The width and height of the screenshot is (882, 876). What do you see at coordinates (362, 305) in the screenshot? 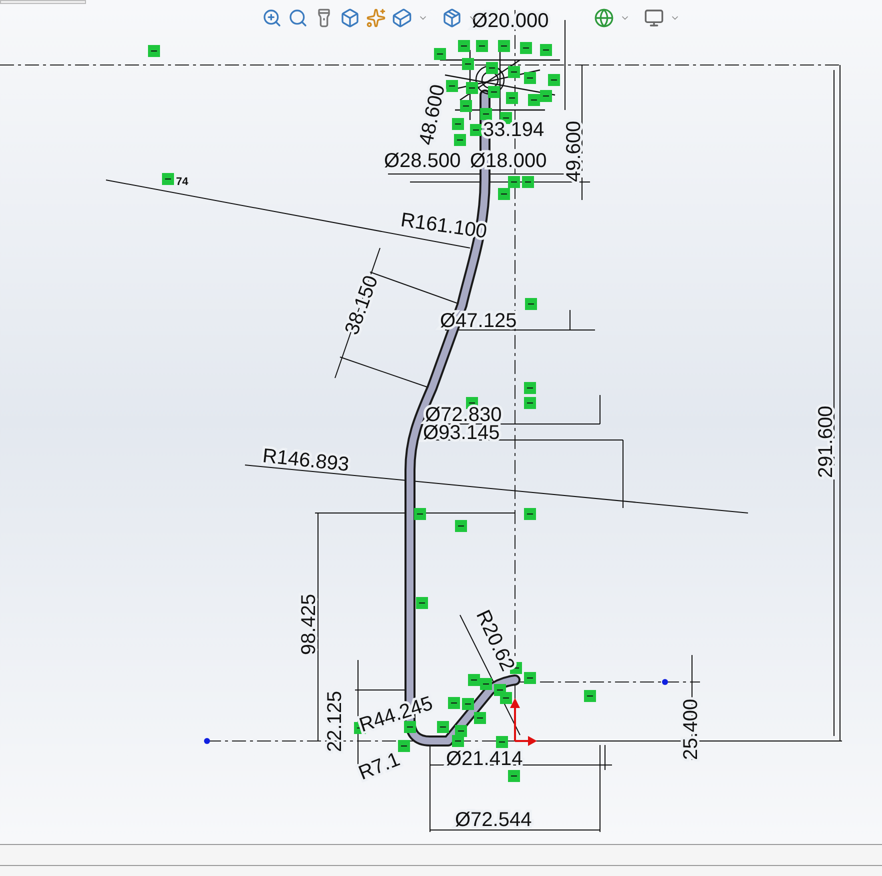
I see `dimension-text: 38.150` at bounding box center [362, 305].